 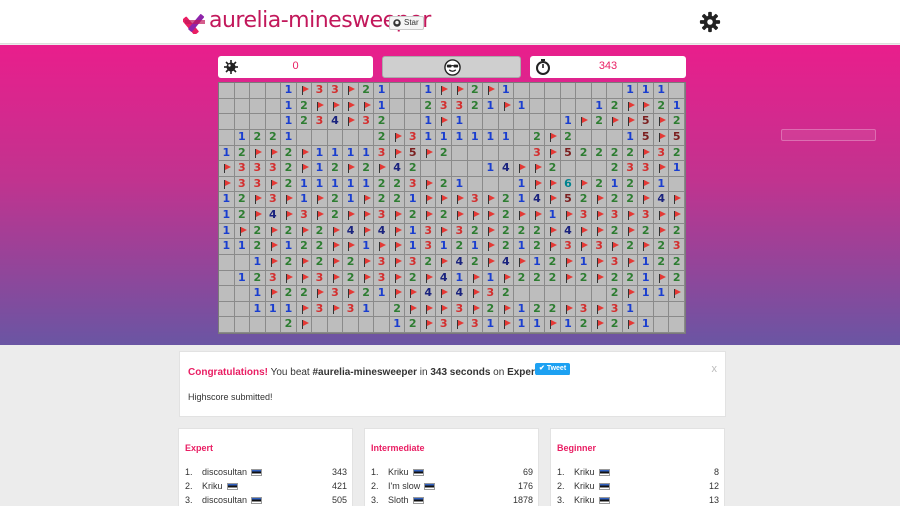 What do you see at coordinates (568, 184) in the screenshot?
I see `number-cell: 6` at bounding box center [568, 184].